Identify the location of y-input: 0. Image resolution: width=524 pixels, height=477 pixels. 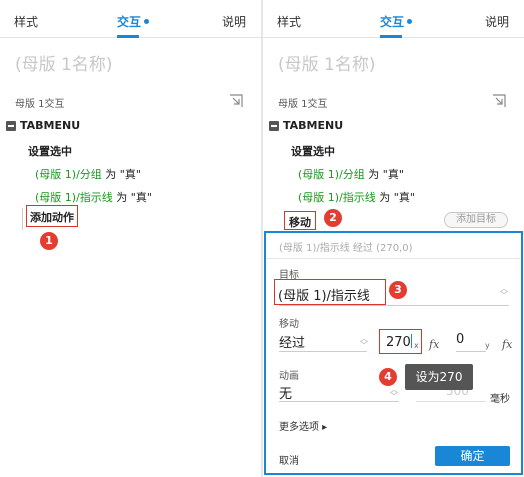
(460, 339).